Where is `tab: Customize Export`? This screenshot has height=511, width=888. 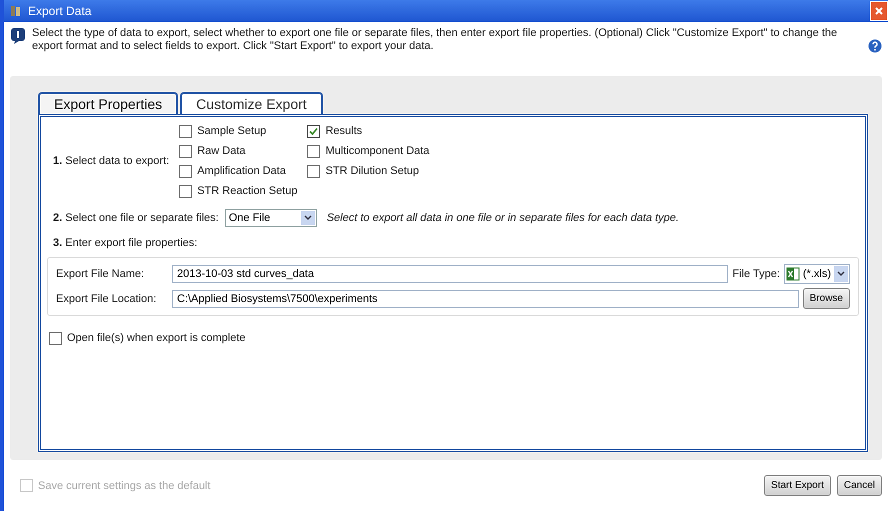 tab: Customize Export is located at coordinates (251, 103).